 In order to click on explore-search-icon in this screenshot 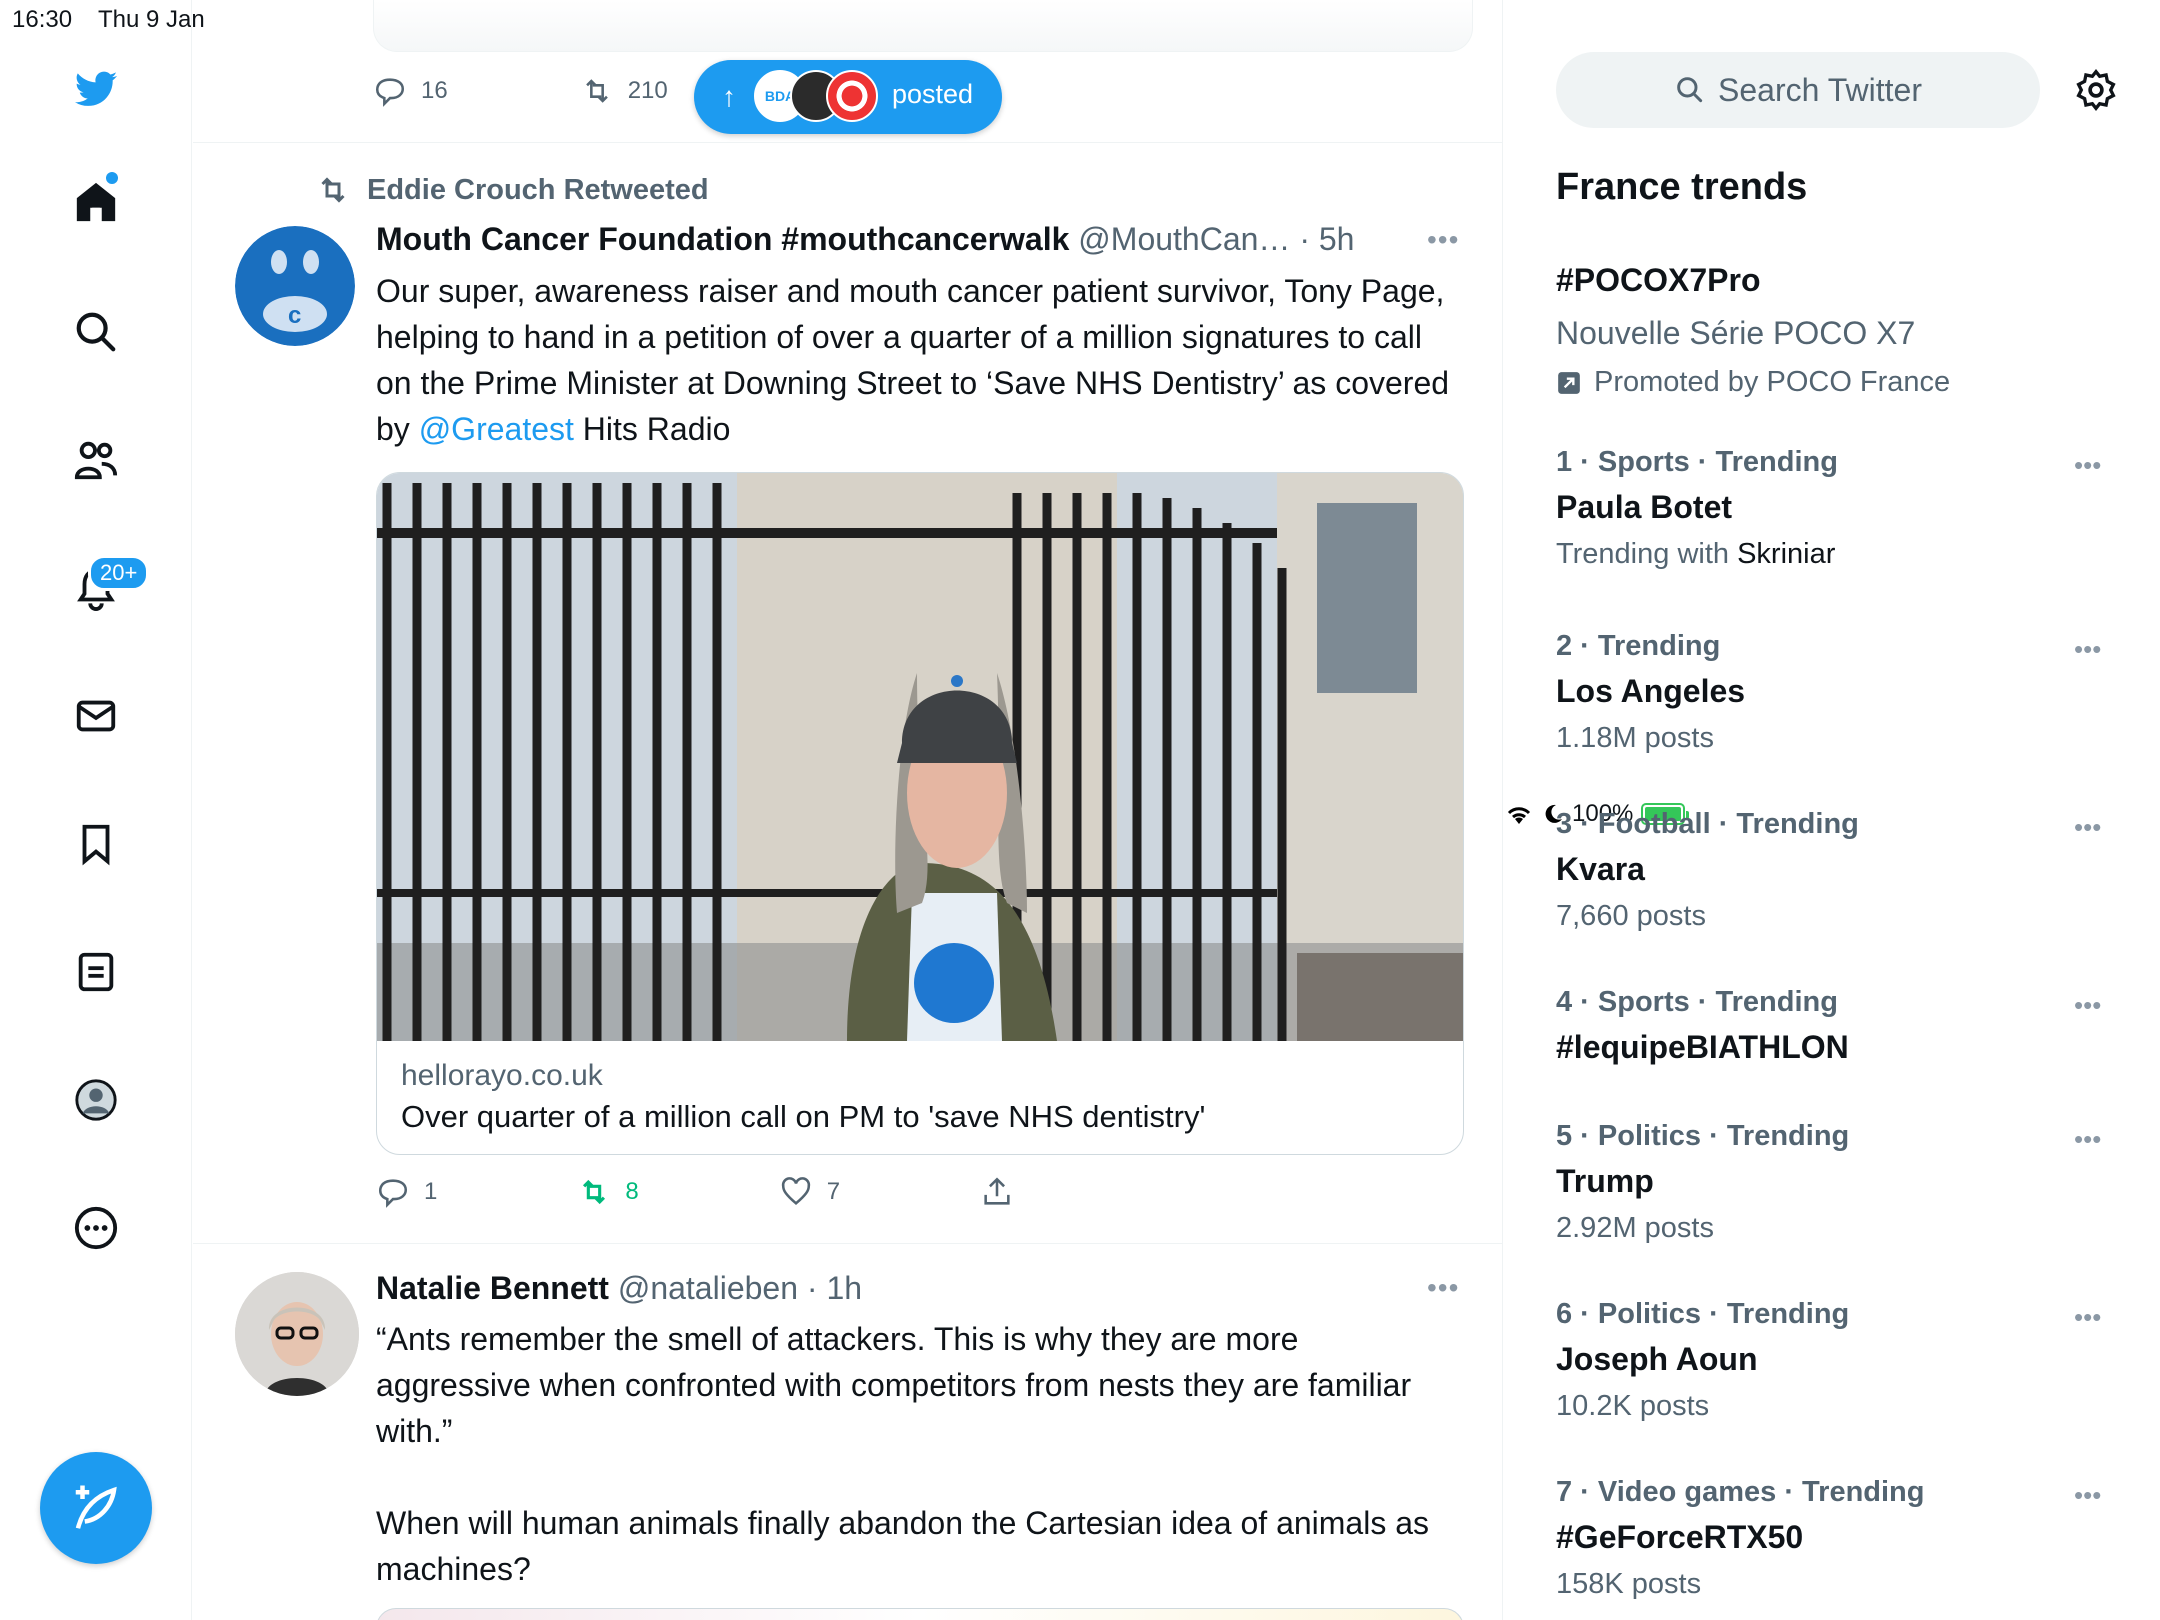, I will do `click(96, 332)`.